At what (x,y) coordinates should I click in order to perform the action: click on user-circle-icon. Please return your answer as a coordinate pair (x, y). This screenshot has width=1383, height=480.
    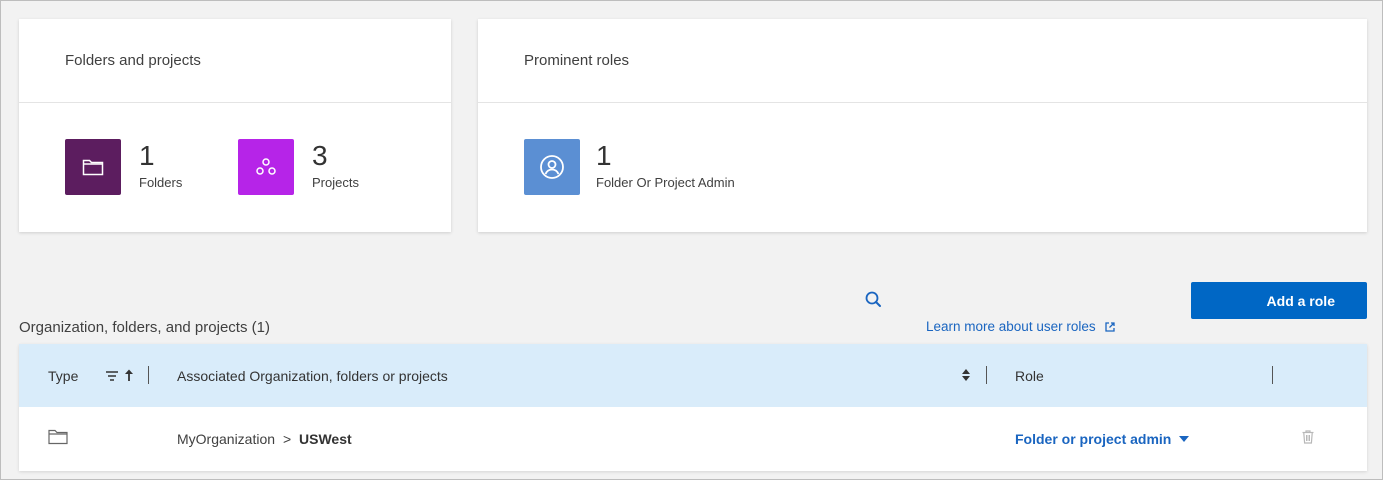
    Looking at the image, I should click on (552, 167).